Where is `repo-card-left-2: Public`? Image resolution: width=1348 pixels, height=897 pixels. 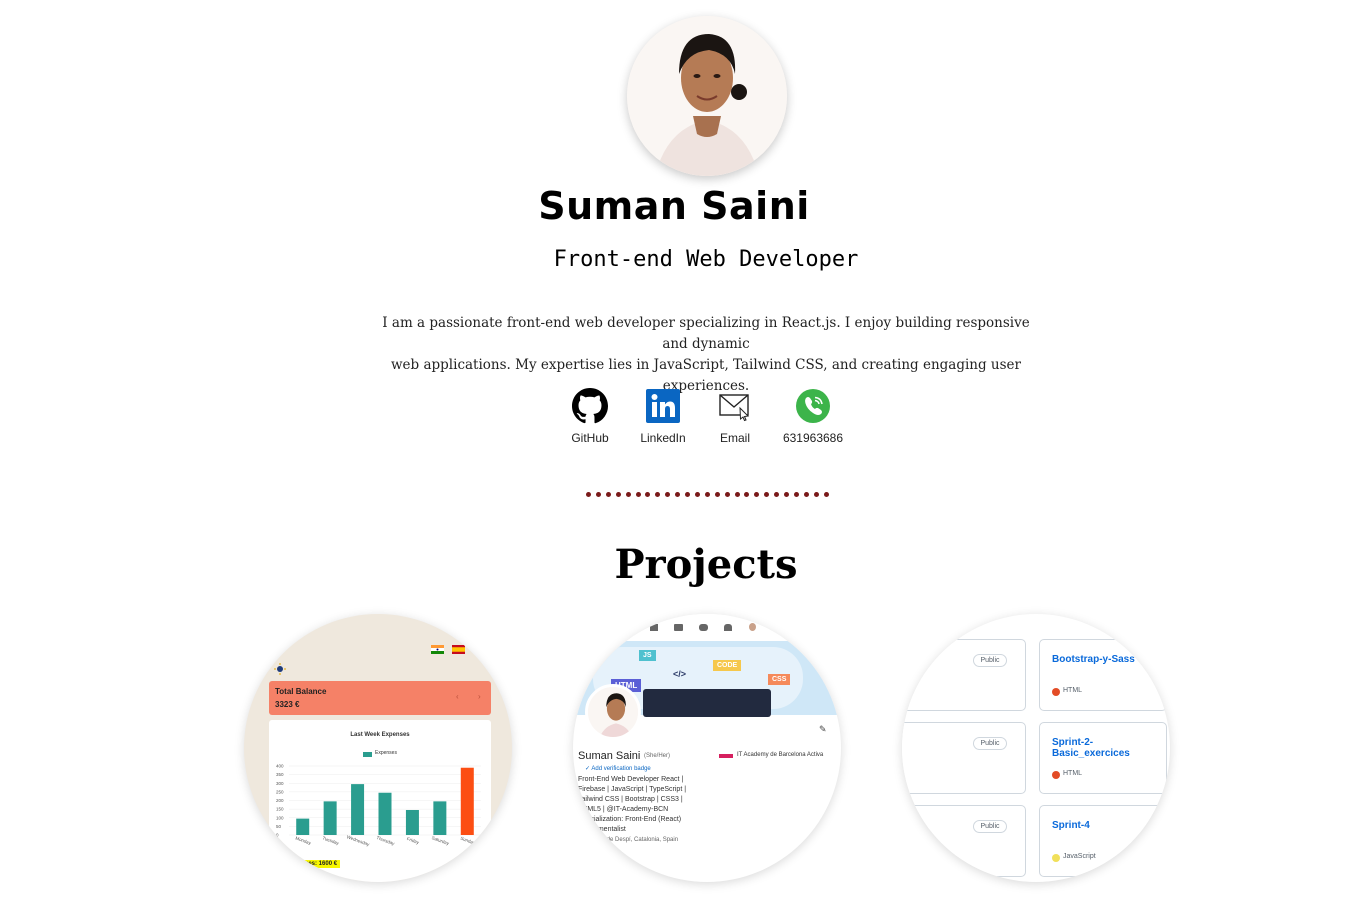 repo-card-left-2: Public is located at coordinates (964, 758).